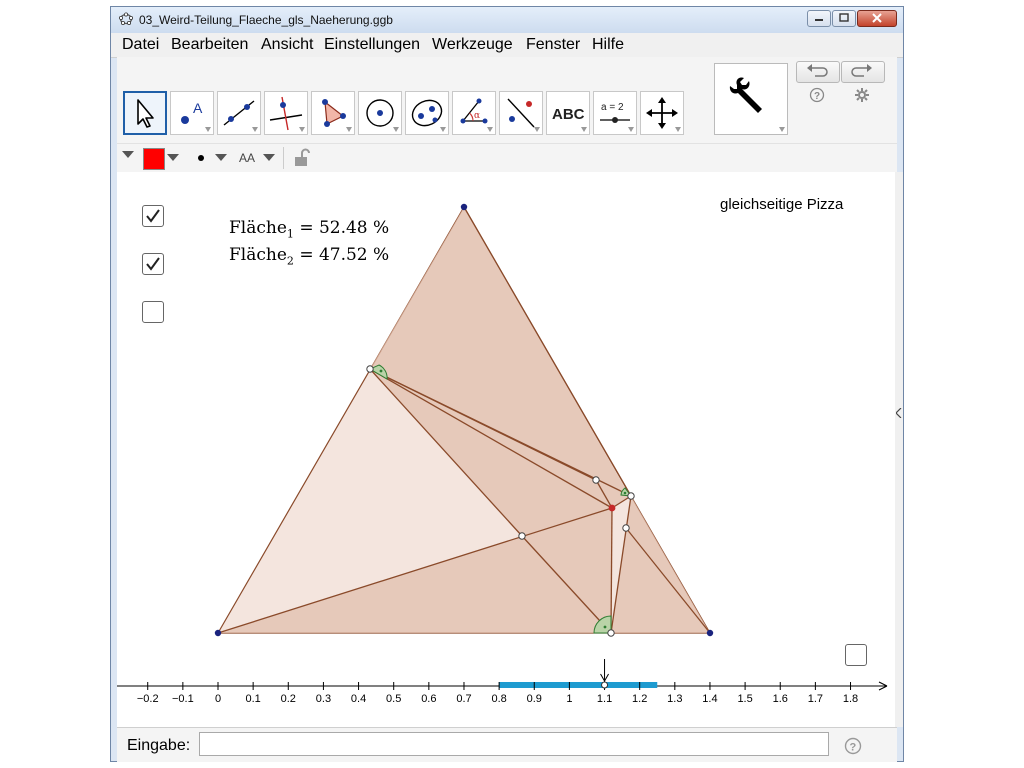 The height and width of the screenshot is (768, 1024). What do you see at coordinates (751, 99) in the screenshot?
I see `settings-button` at bounding box center [751, 99].